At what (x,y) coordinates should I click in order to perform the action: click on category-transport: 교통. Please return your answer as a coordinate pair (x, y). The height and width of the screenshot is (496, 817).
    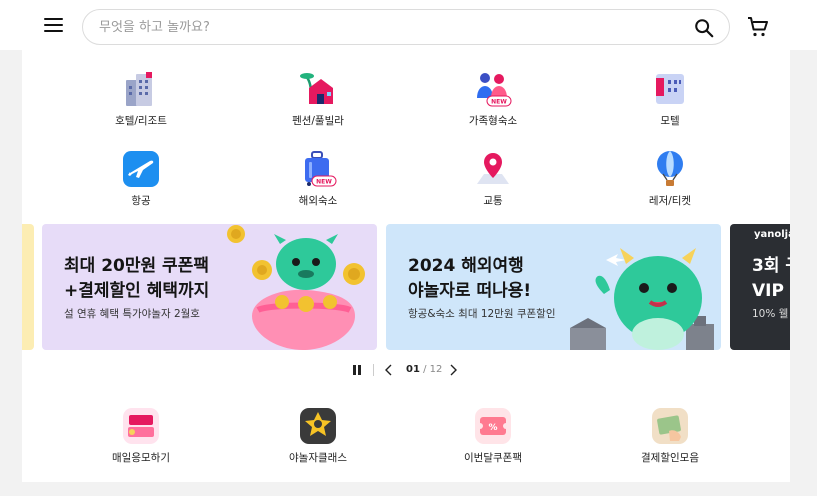
    Looking at the image, I should click on (493, 179).